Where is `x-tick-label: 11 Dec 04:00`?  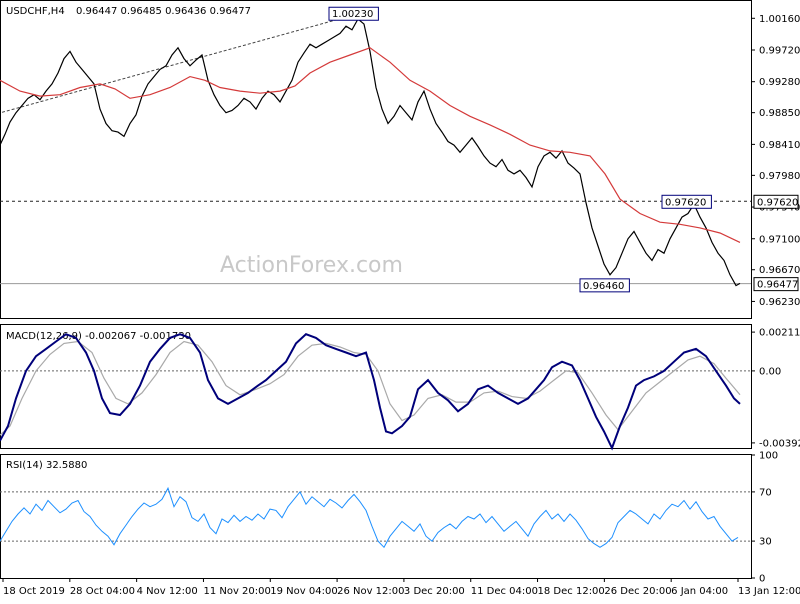 x-tick-label: 11 Dec 04:00 is located at coordinates (504, 591).